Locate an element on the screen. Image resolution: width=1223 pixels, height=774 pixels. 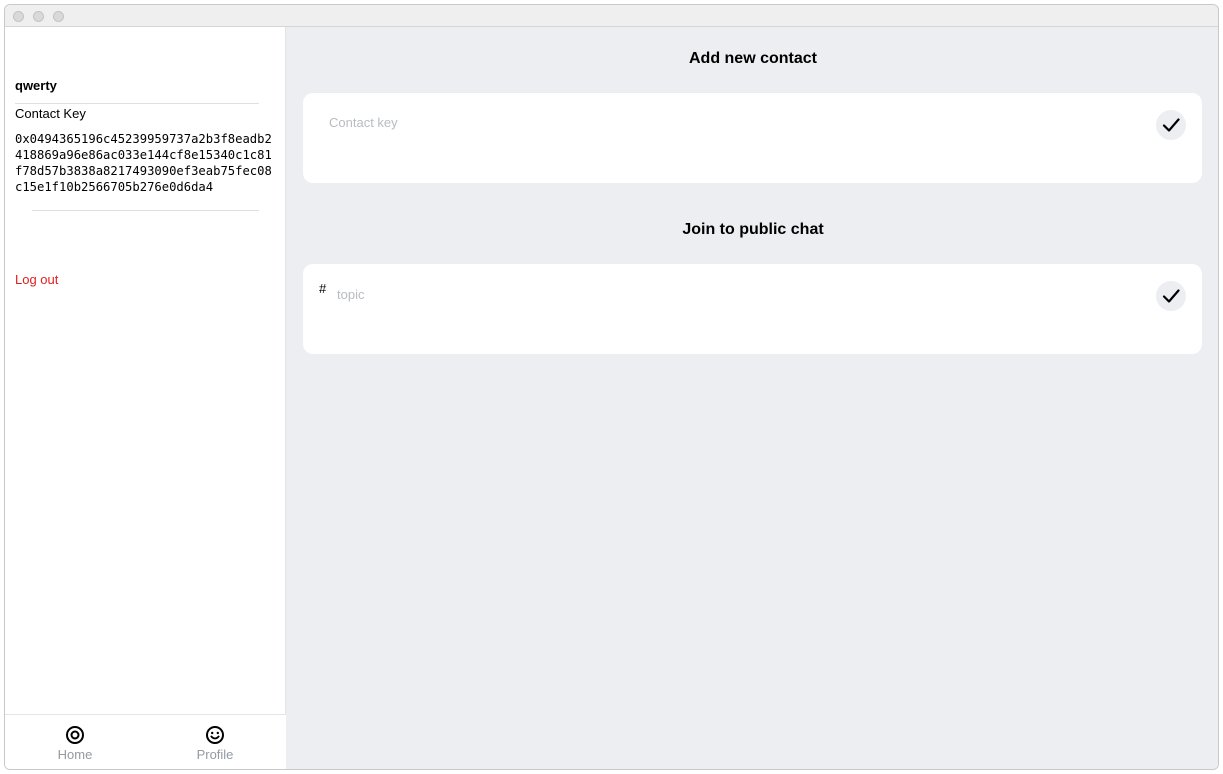
nav-home-tab: Home is located at coordinates (75, 742).